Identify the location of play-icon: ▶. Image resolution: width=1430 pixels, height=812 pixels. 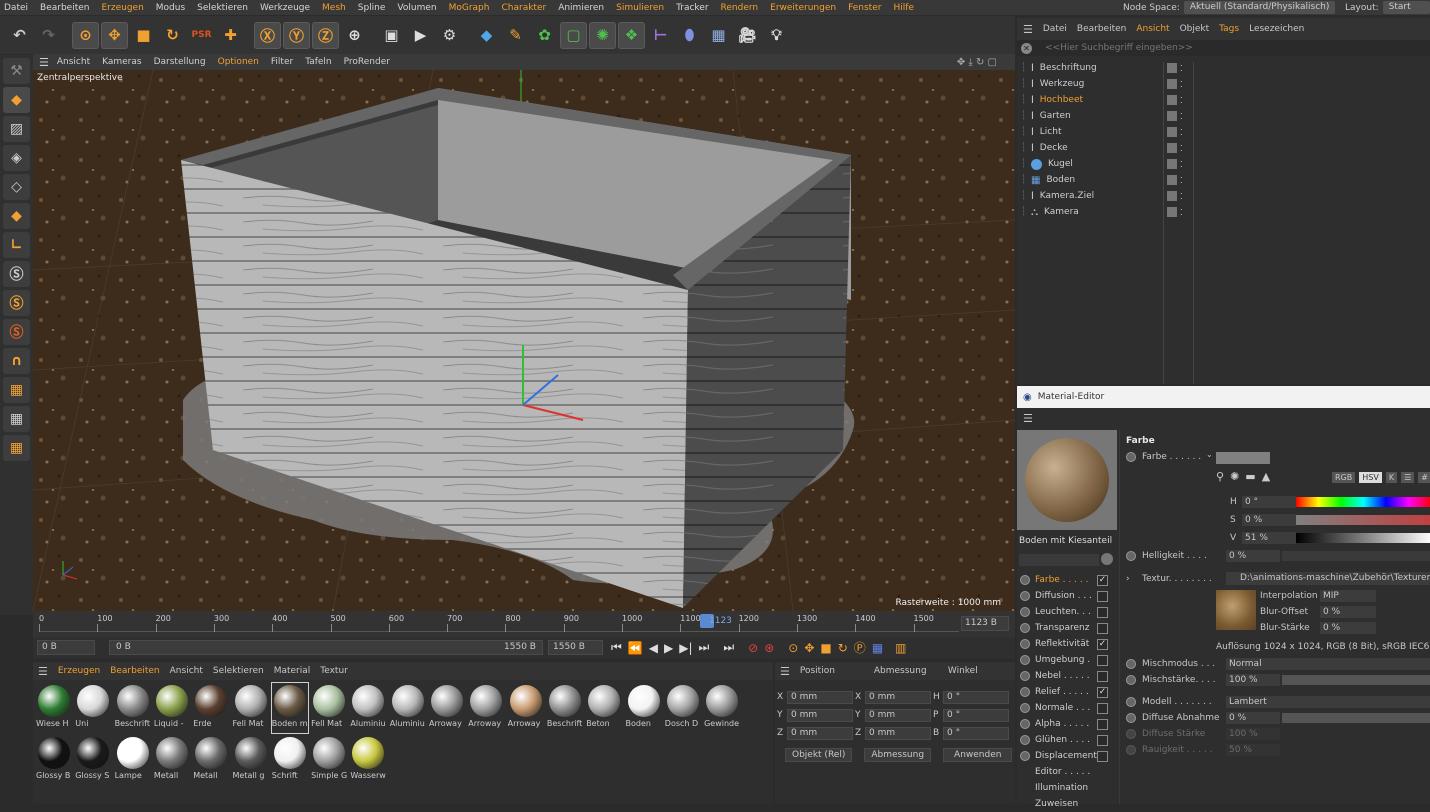
(668, 648).